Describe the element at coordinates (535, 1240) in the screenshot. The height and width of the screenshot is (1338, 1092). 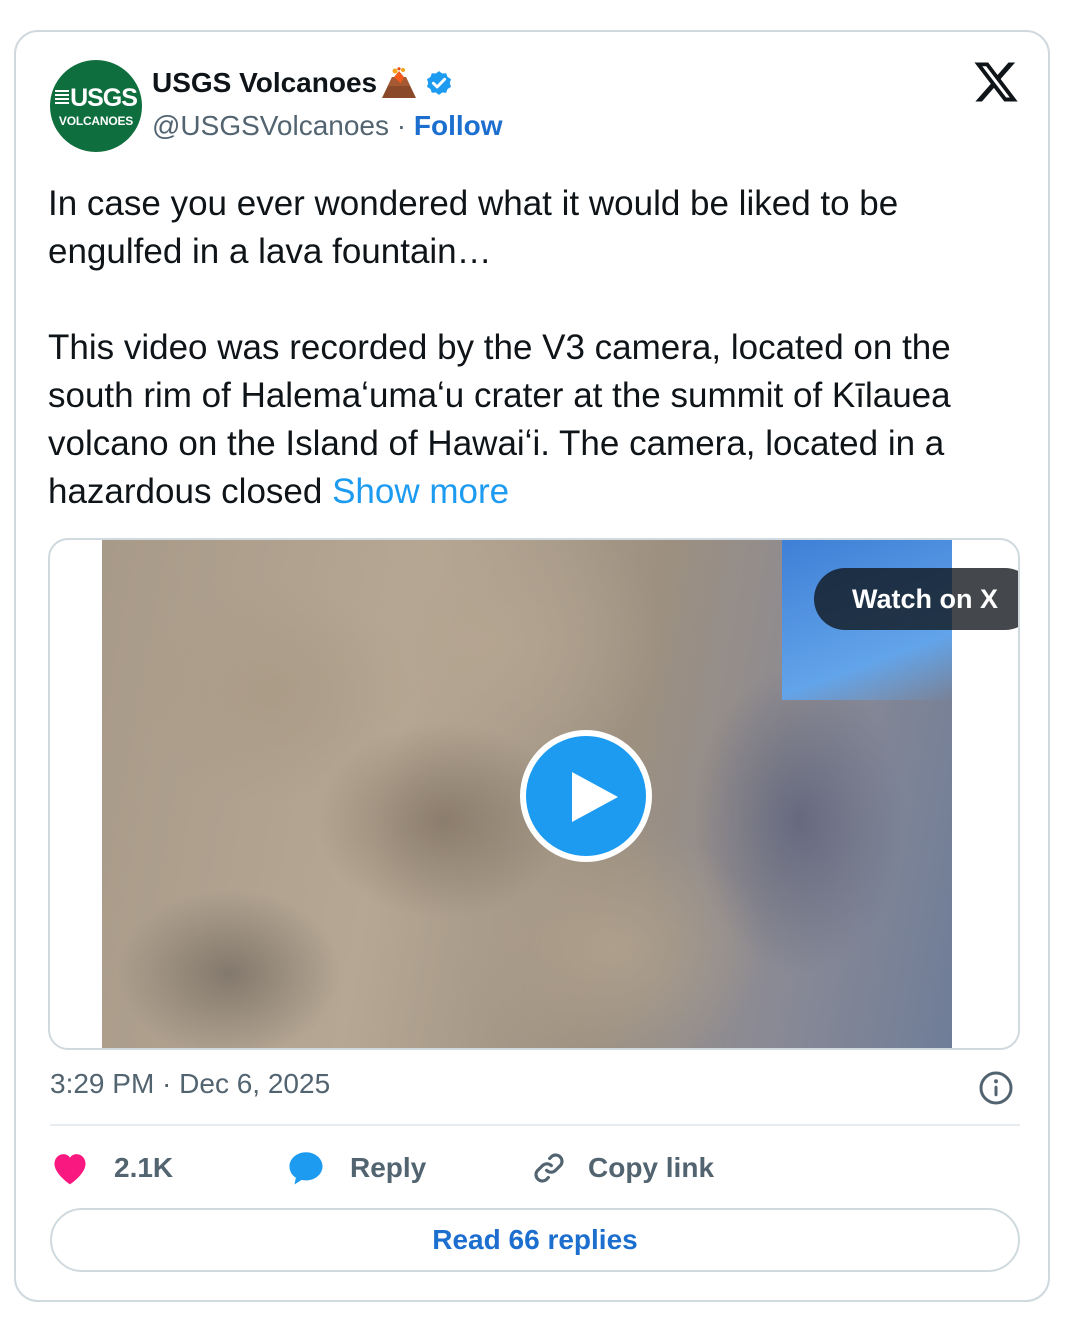
I see `read-replies-button: Read 66 replies` at that location.